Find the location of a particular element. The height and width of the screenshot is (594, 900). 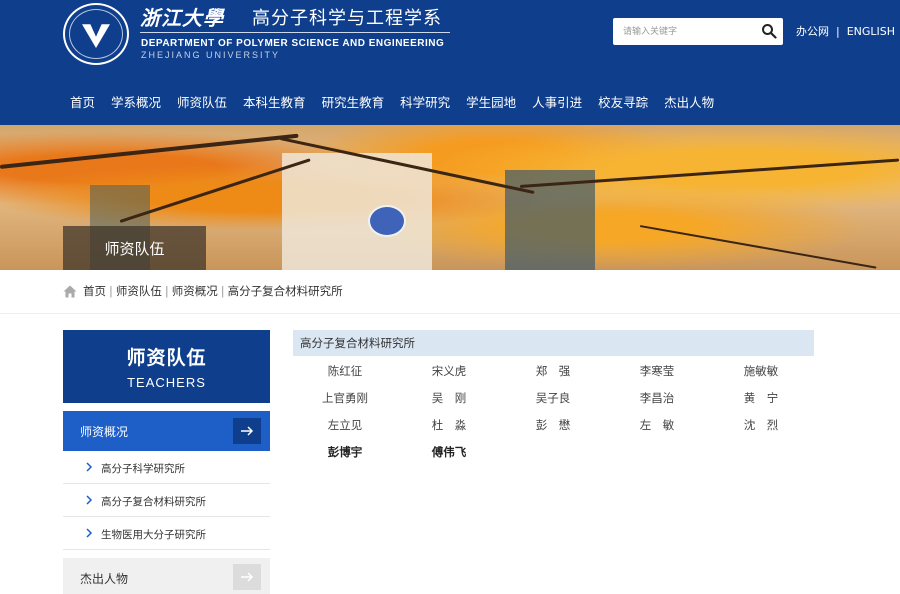

breadcrumb-current: 高分子复合材料研究所 is located at coordinates (285, 291).